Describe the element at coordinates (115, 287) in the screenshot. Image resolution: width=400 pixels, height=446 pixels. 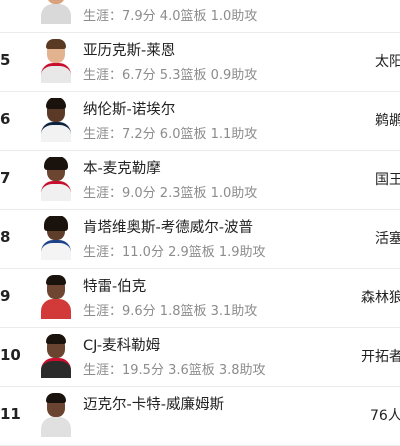
I see `player-name: 特雷-伯克` at that location.